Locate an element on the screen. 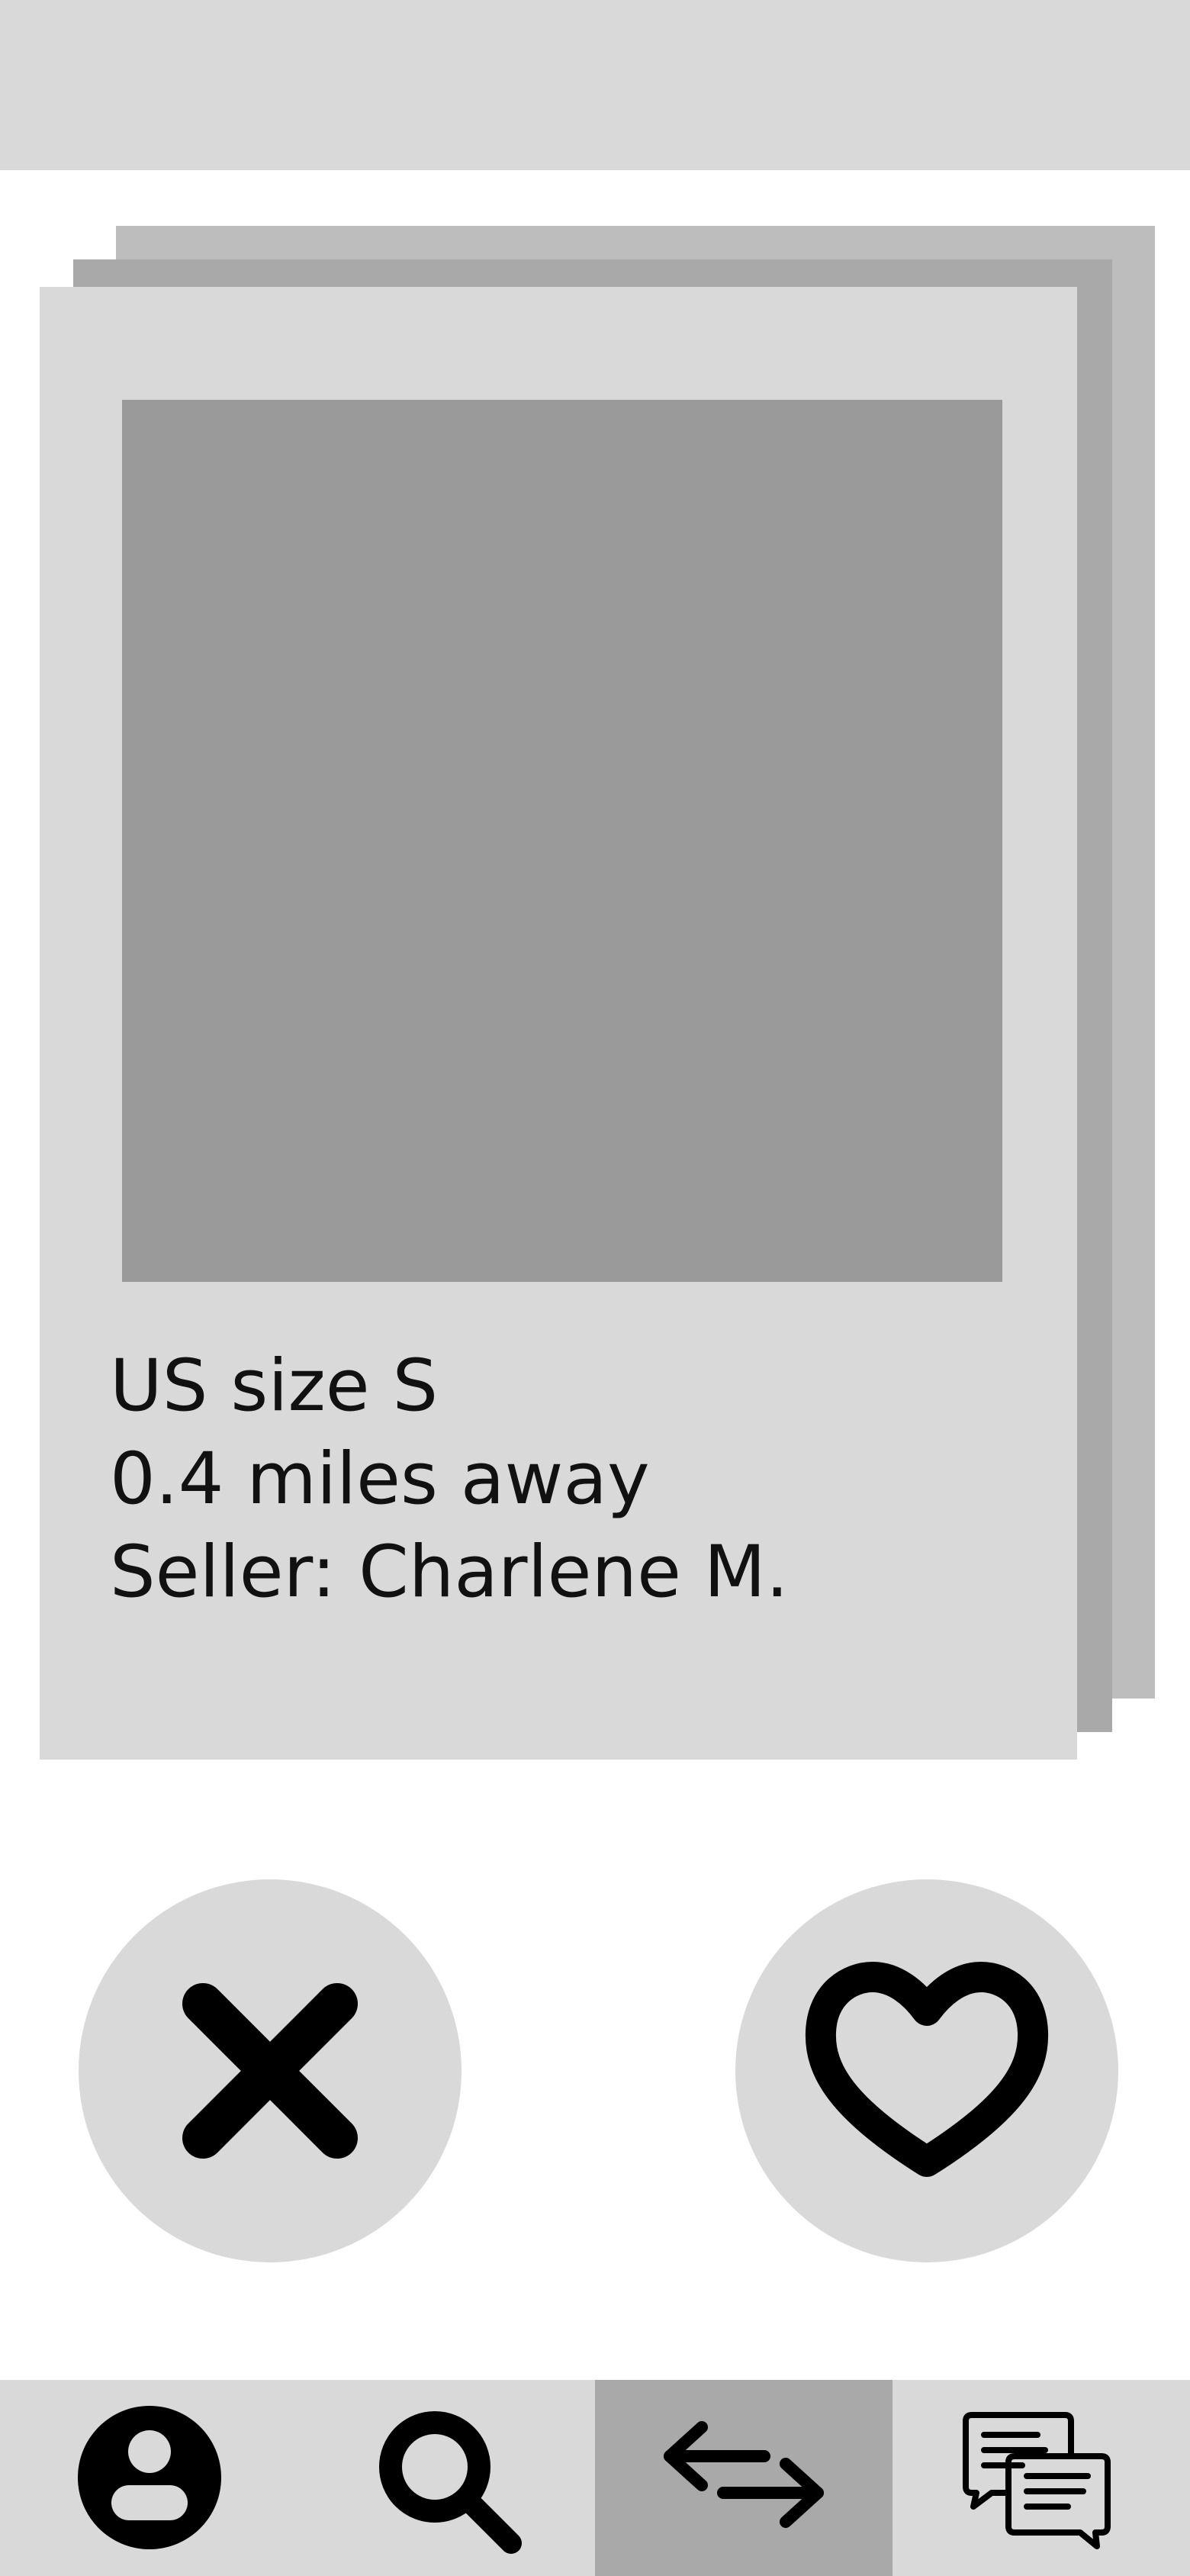 The height and width of the screenshot is (2576, 1190). search-icon is located at coordinates (450, 2482).